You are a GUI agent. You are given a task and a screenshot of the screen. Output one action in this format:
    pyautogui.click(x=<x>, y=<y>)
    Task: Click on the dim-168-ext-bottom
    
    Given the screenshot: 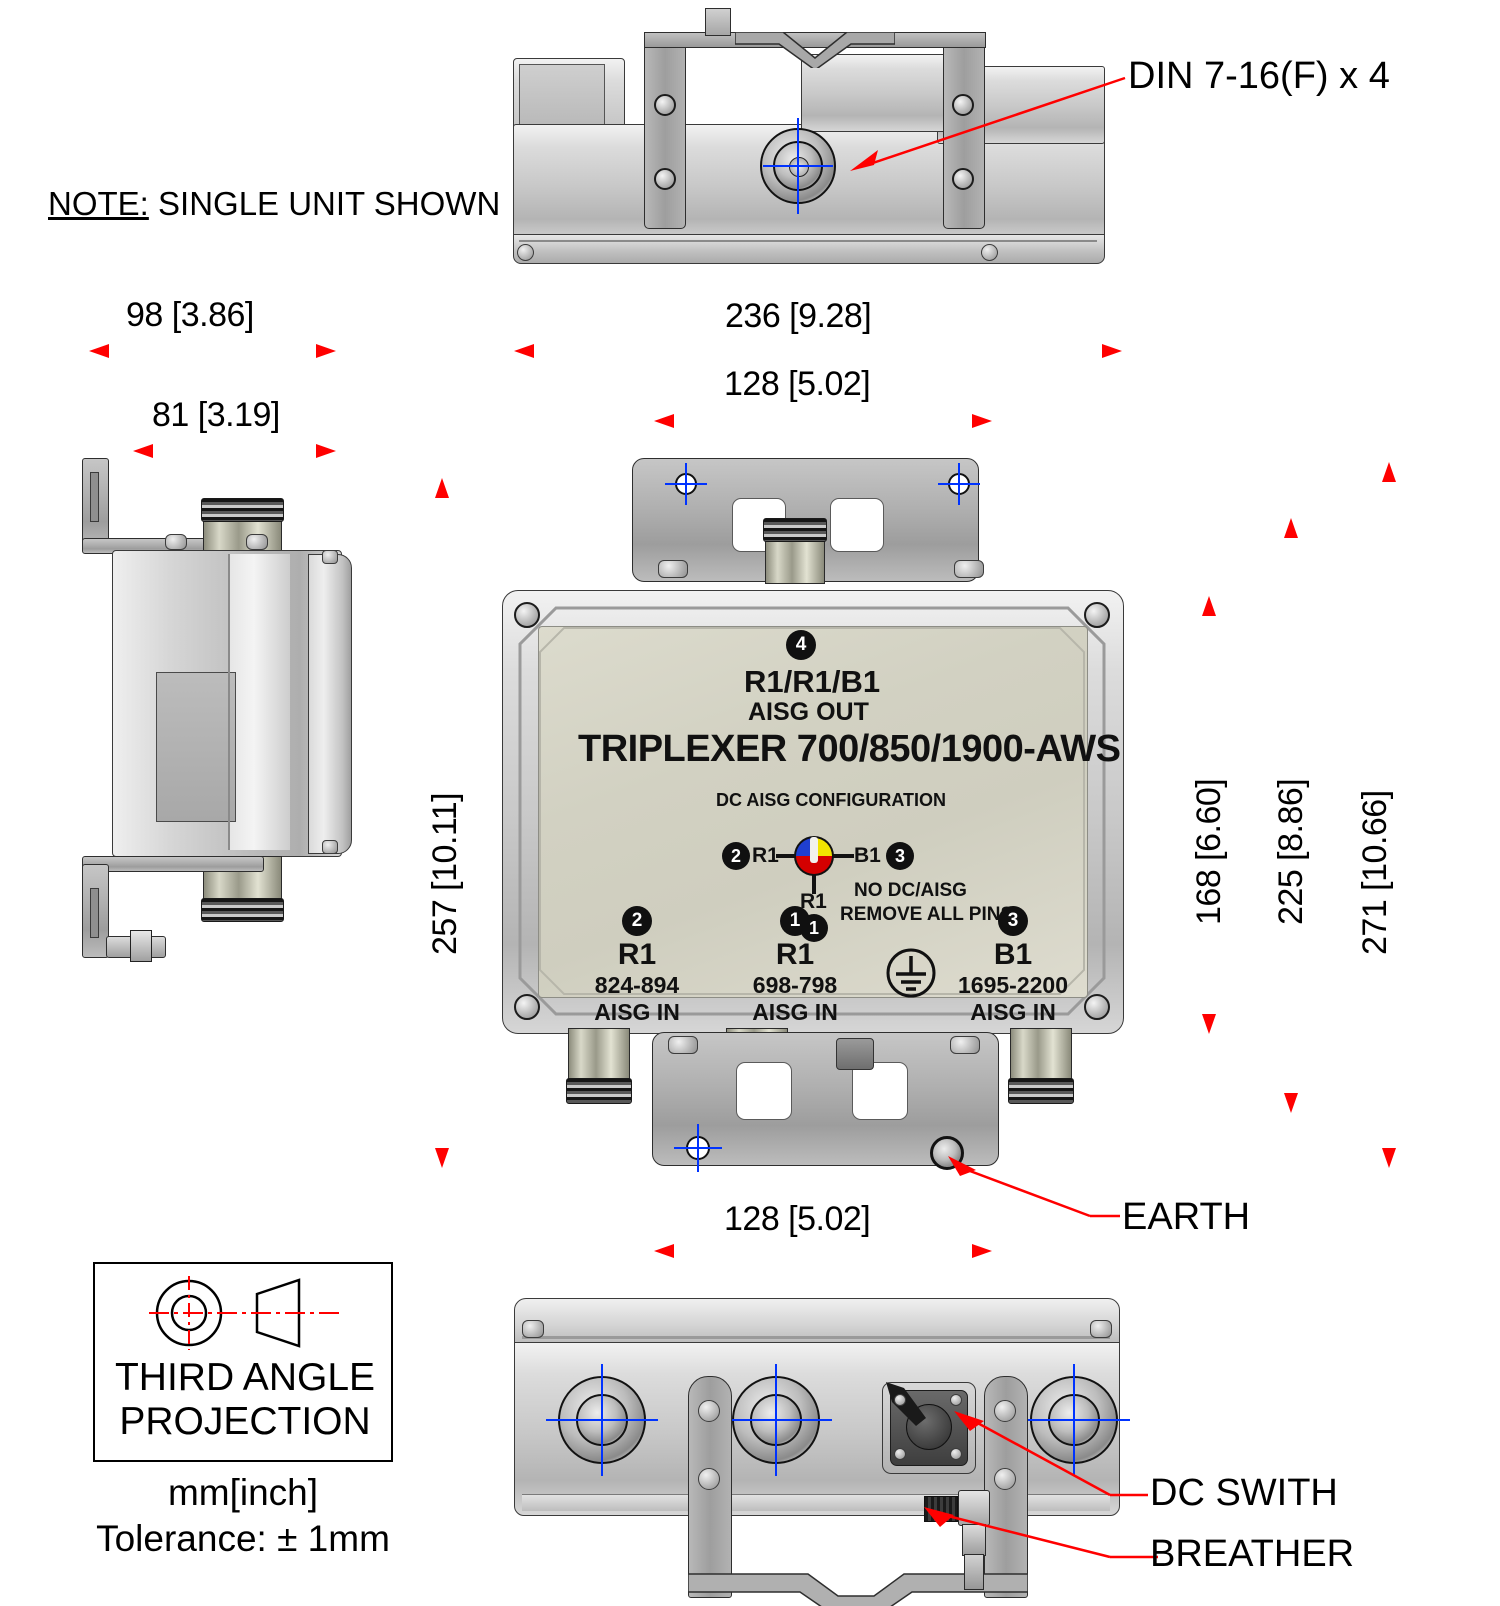 What is the action you would take?
    pyautogui.click(x=1191, y=1034)
    